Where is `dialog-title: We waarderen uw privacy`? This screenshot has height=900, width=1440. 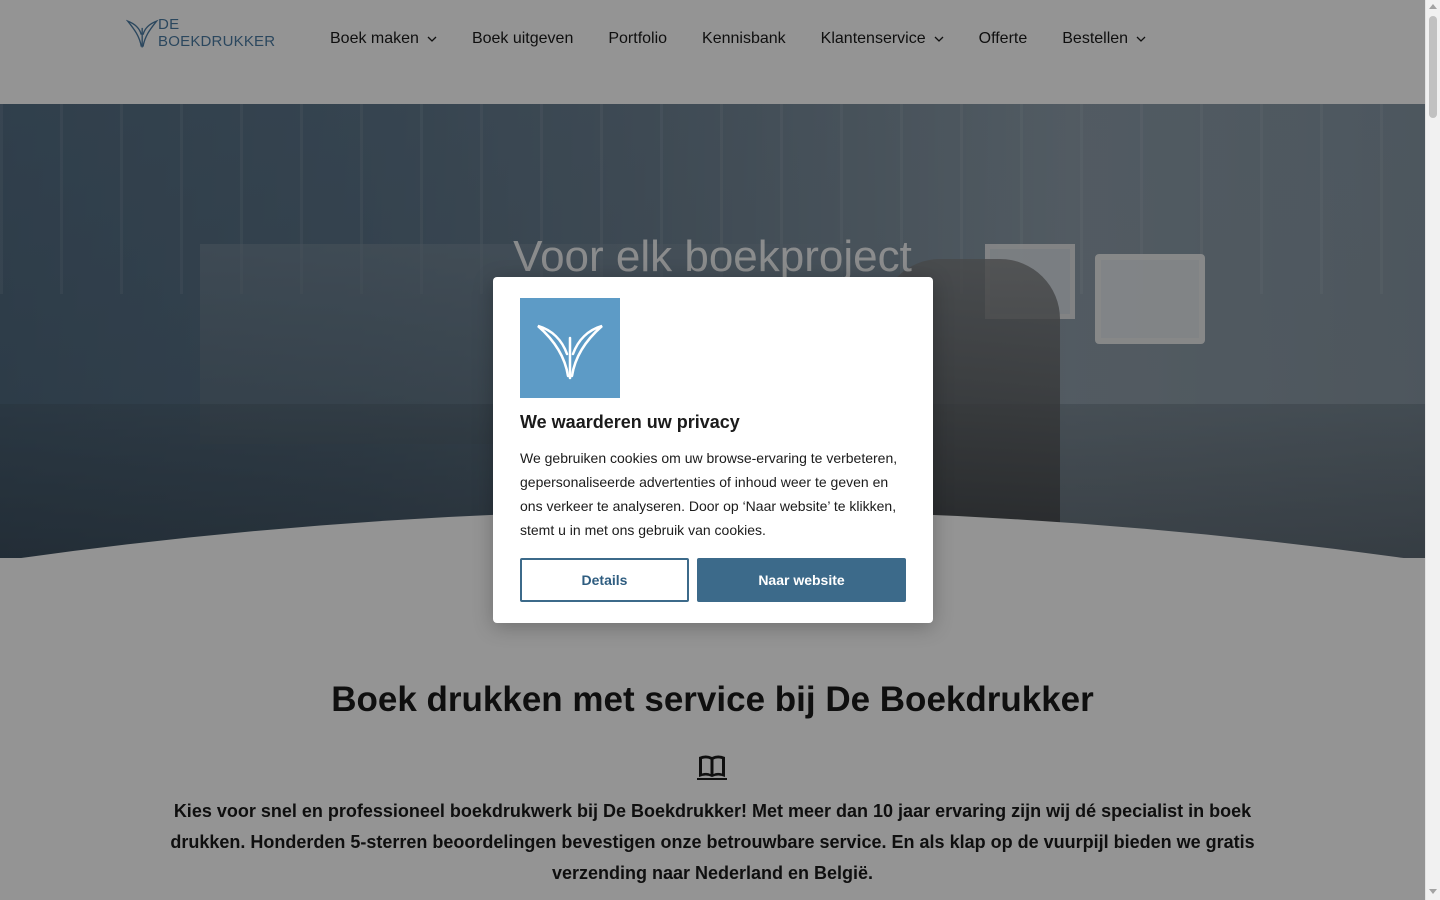
dialog-title: We waarderen uw privacy is located at coordinates (630, 422).